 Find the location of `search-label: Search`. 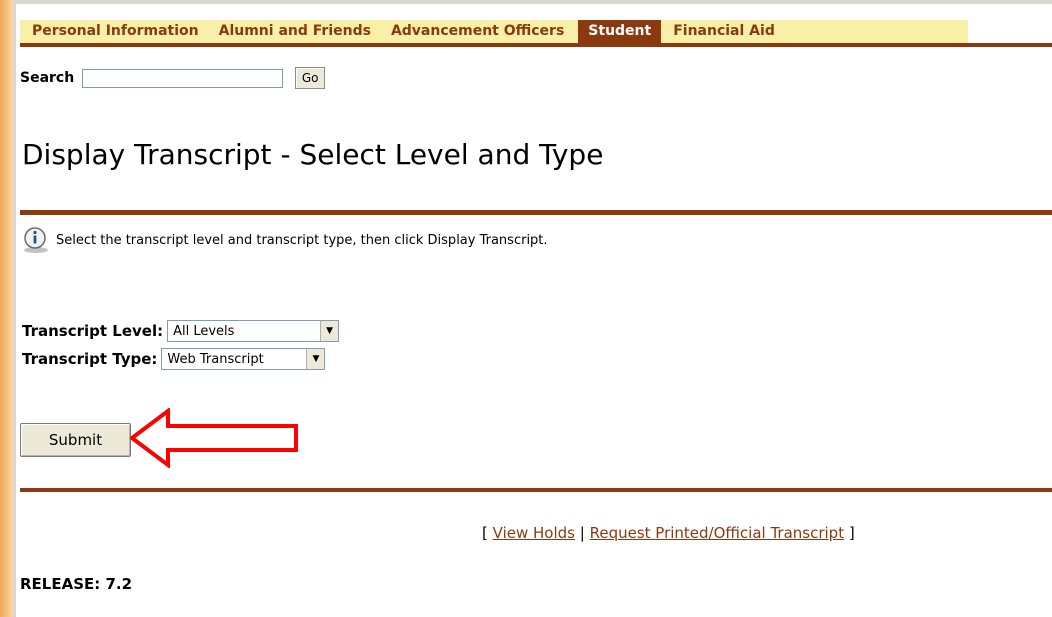

search-label: Search is located at coordinates (47, 78).